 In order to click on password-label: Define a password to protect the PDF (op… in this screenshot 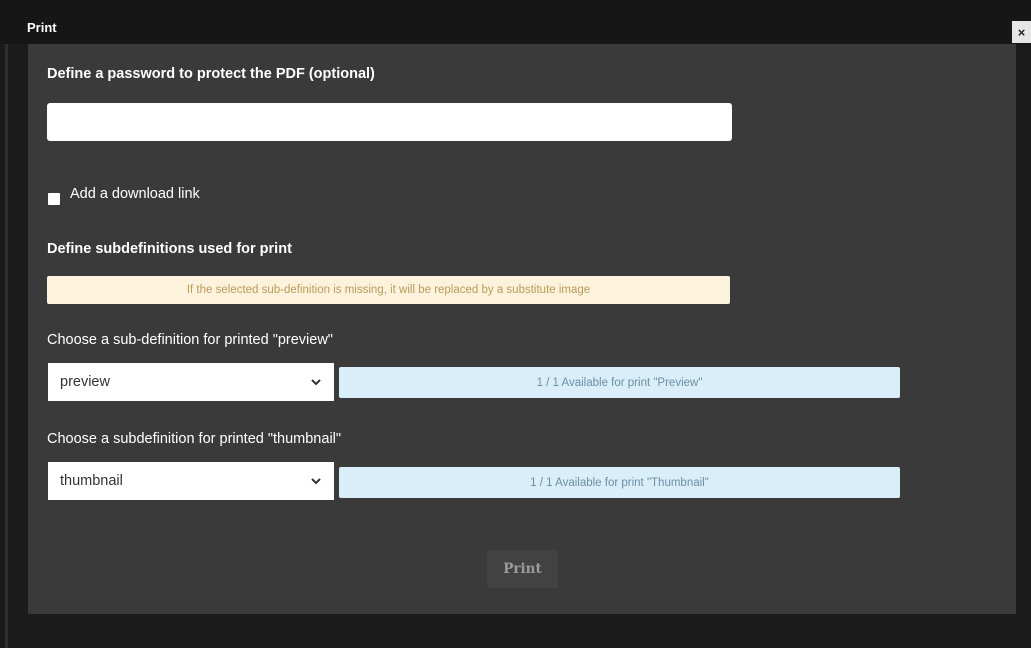, I will do `click(211, 74)`.